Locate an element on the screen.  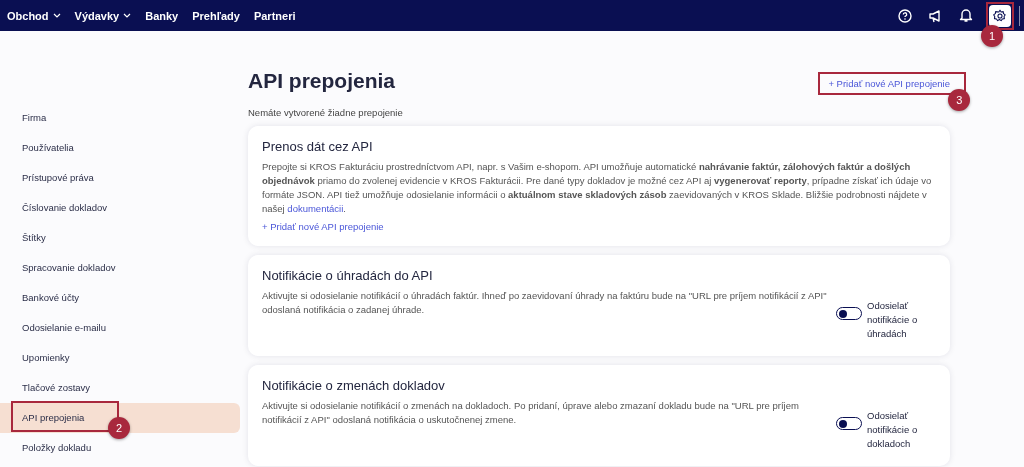
settings-icon is located at coordinates (1000, 15).